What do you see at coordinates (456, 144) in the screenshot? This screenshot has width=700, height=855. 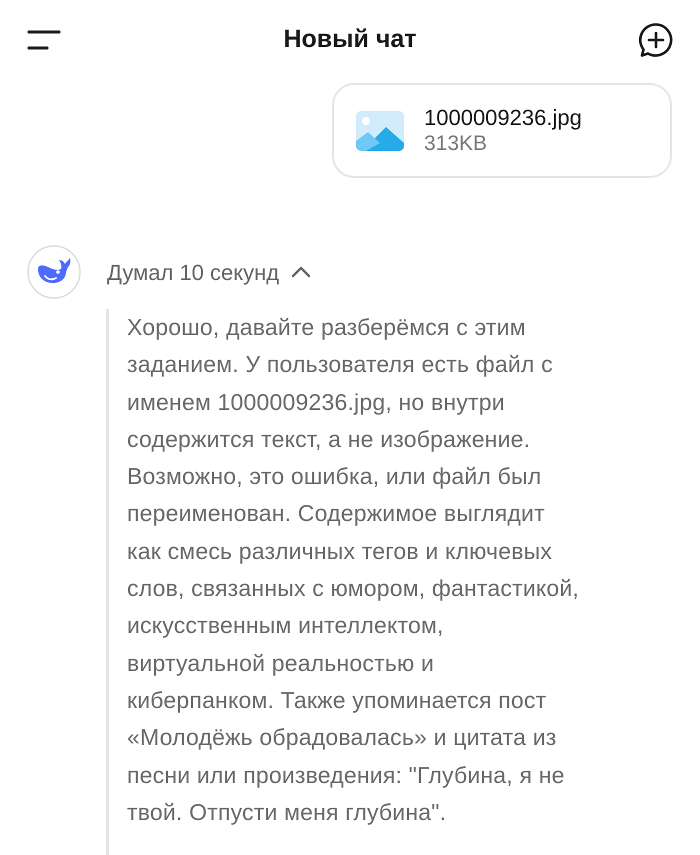 I see `file-size: 313KB` at bounding box center [456, 144].